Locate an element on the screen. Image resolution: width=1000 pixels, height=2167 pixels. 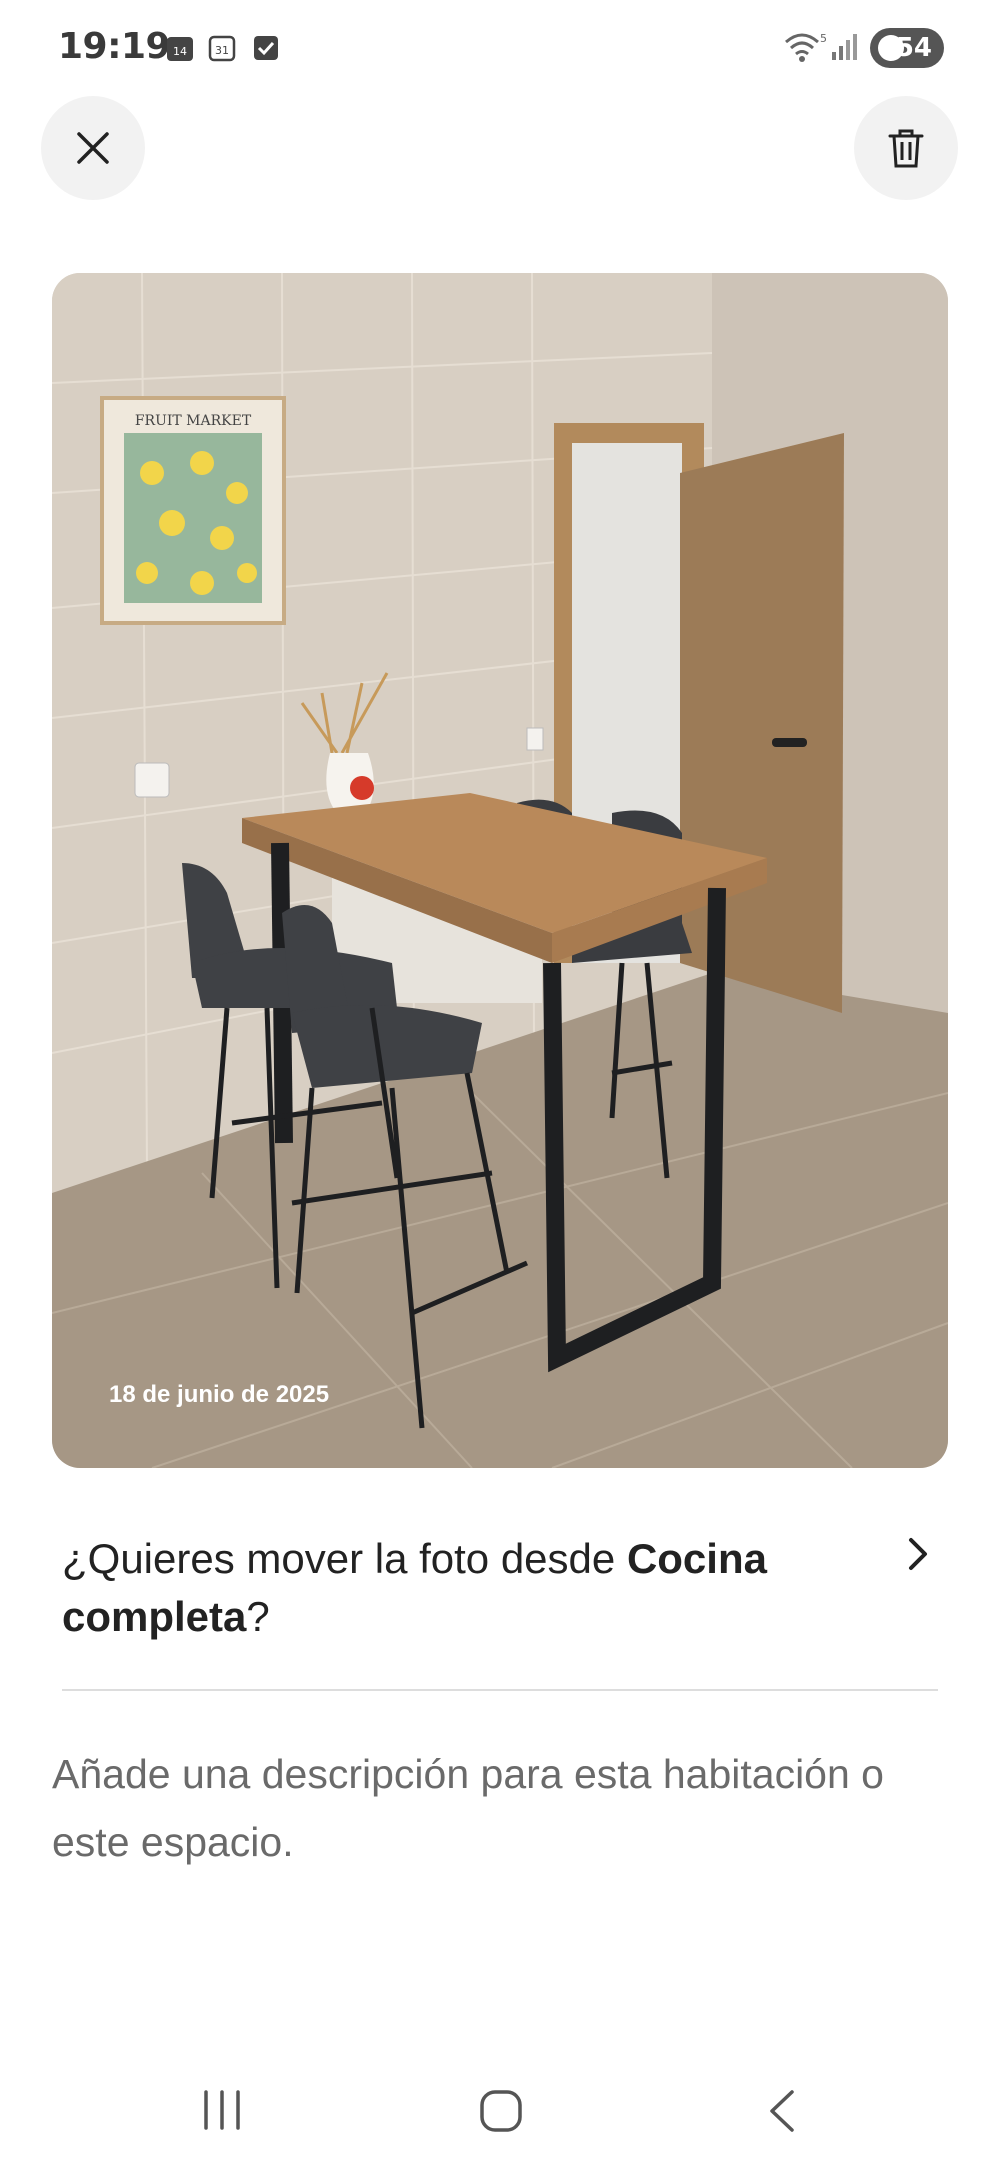
signal-icon is located at coordinates (844, 47).